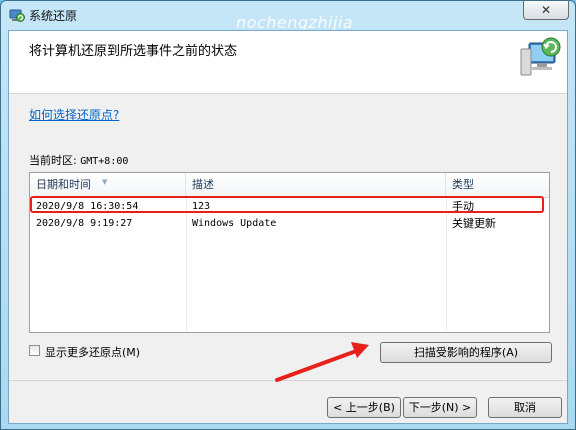 The image size is (576, 430). What do you see at coordinates (497, 185) in the screenshot?
I see `column-header-type: 类型` at bounding box center [497, 185].